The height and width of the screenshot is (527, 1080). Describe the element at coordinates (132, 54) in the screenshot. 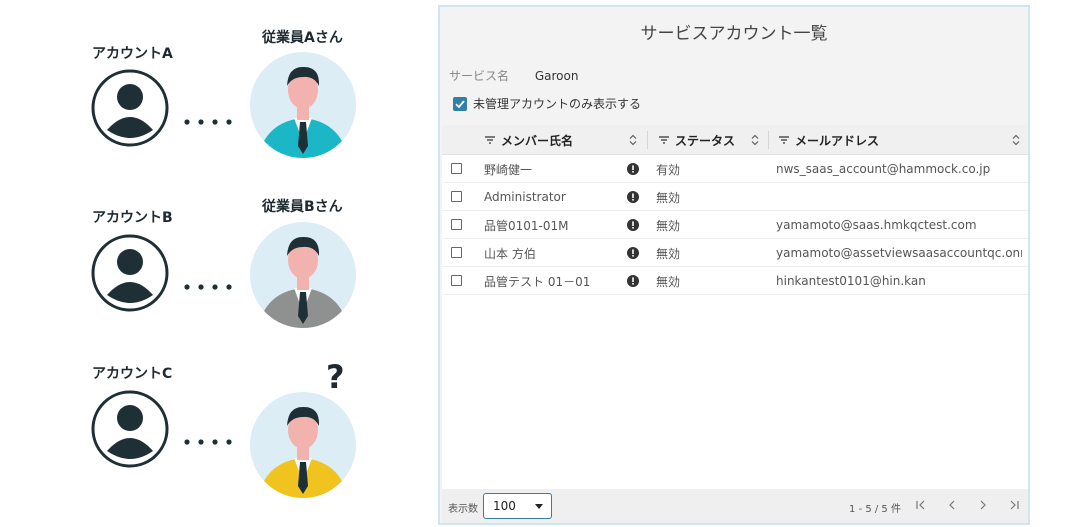

I see `account-a-label: アカウントA` at that location.